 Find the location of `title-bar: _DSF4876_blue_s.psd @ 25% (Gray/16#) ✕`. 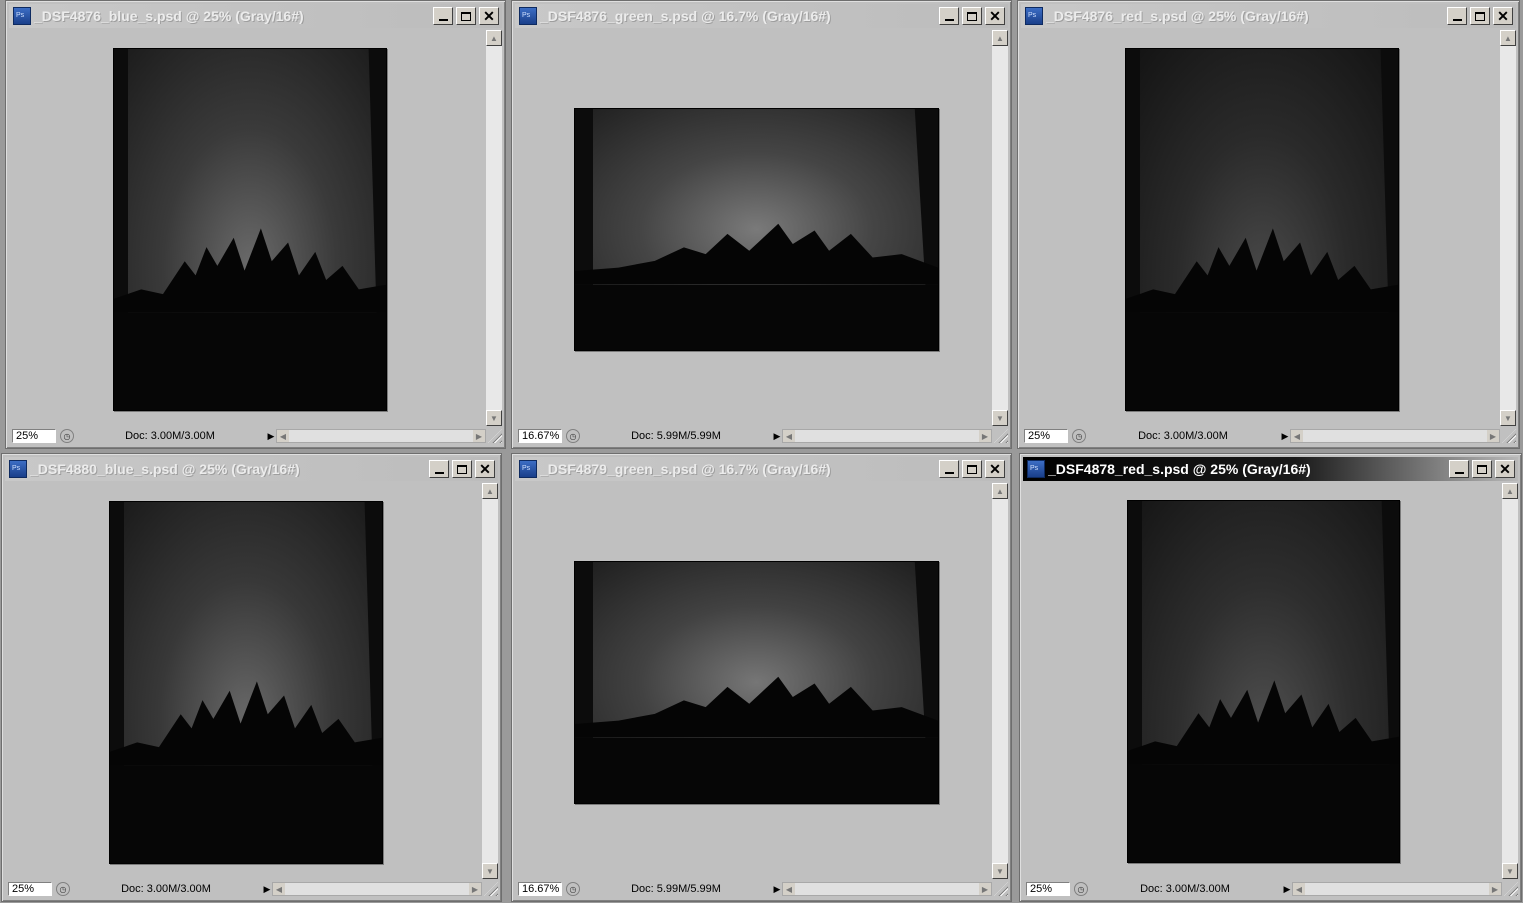

title-bar: _DSF4876_blue_s.psd @ 25% (Gray/16#) ✕ is located at coordinates (255, 16).